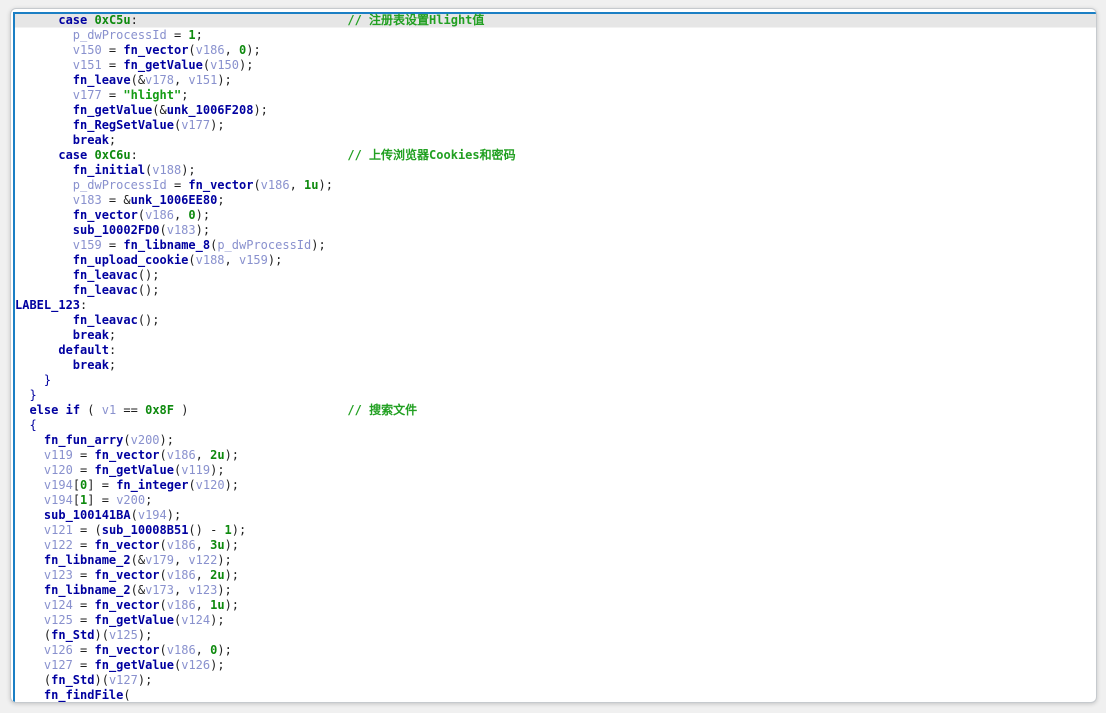 The image size is (1106, 713). What do you see at coordinates (555, 125) in the screenshot?
I see `code-line: fn_RegSetValue(v177);` at bounding box center [555, 125].